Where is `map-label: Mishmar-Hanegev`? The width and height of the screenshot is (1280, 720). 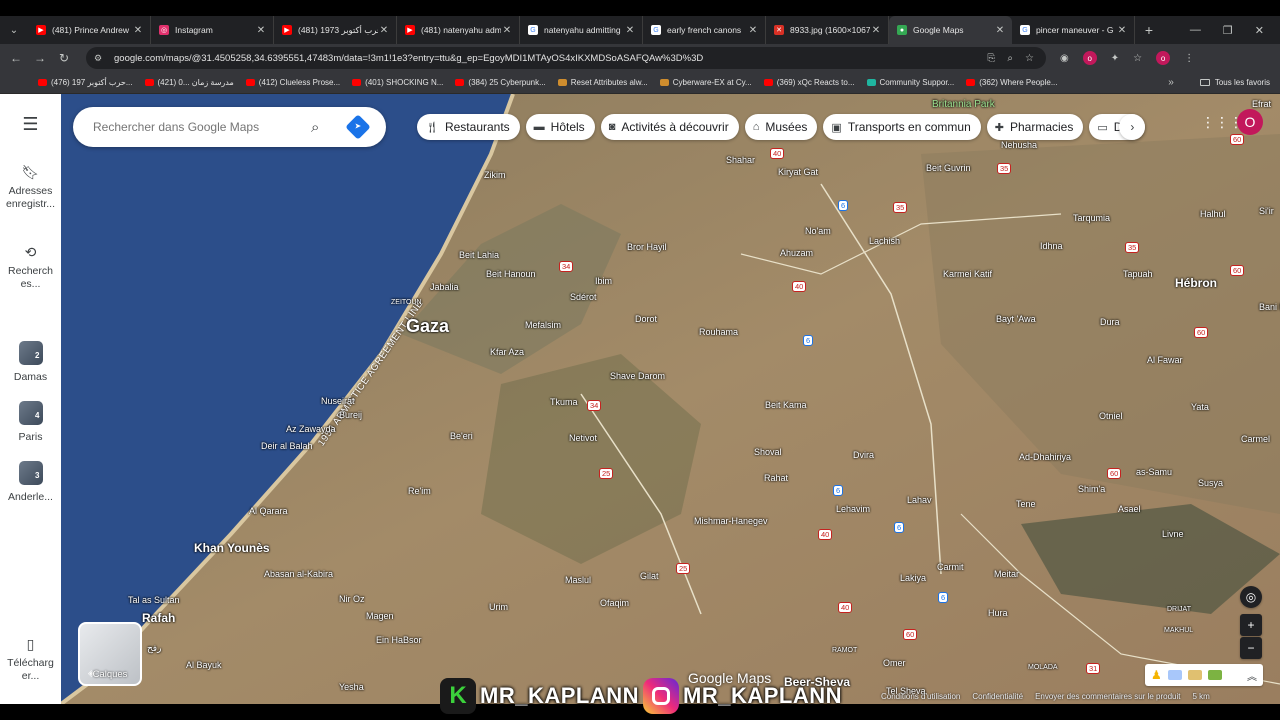
map-label: Mishmar-Hanegev is located at coordinates (731, 521).